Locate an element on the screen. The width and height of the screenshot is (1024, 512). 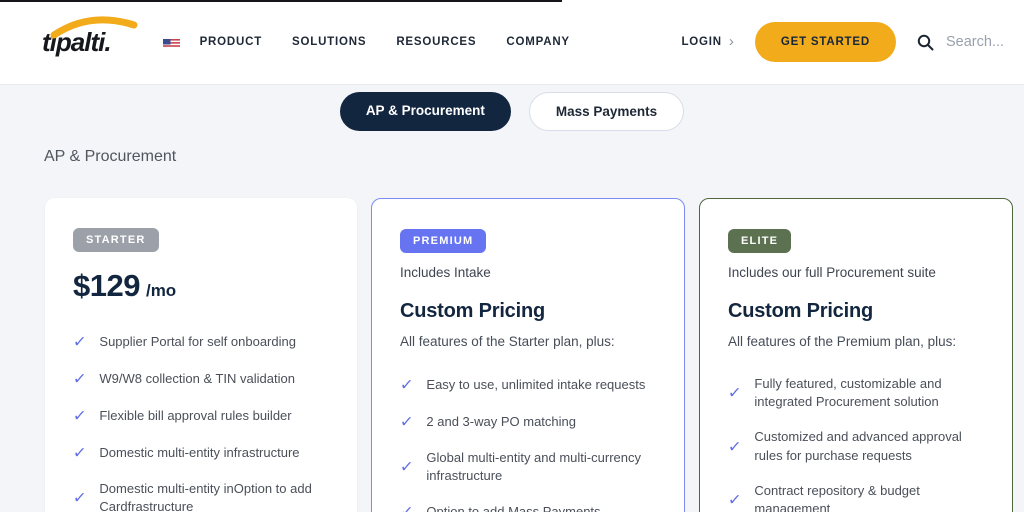
login-link: LOGIN › is located at coordinates (707, 41).